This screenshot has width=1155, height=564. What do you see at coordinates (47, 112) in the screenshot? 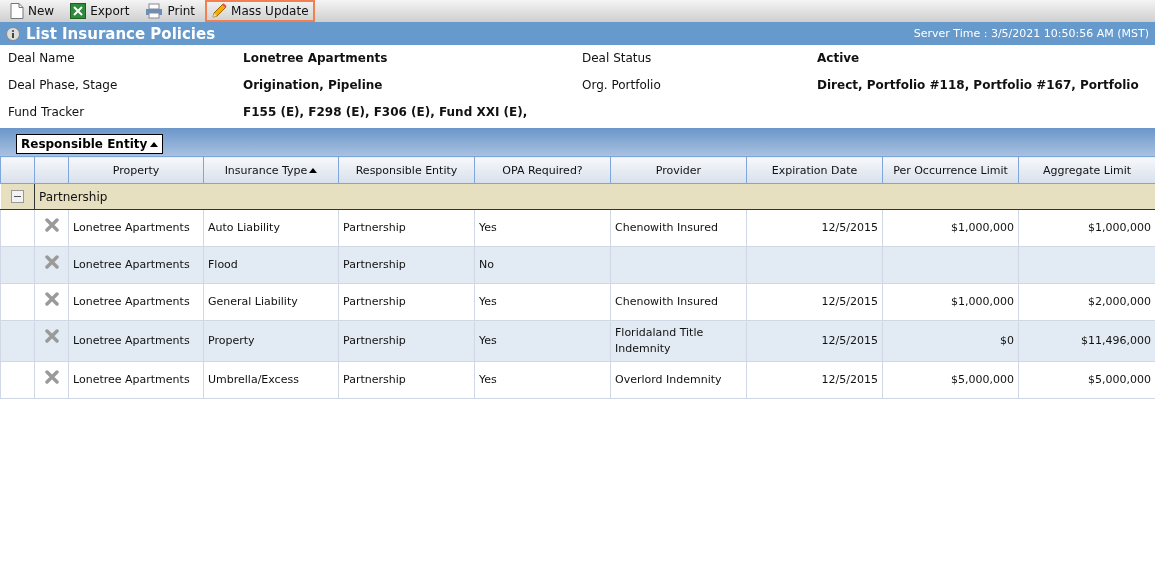
I see `field-label: Fund Tracker` at bounding box center [47, 112].